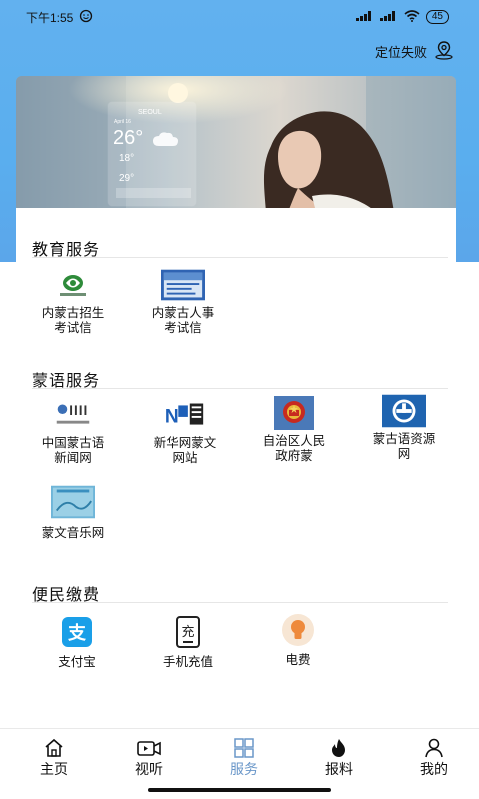  I want to click on tab-profile: 我的, so click(434, 758).